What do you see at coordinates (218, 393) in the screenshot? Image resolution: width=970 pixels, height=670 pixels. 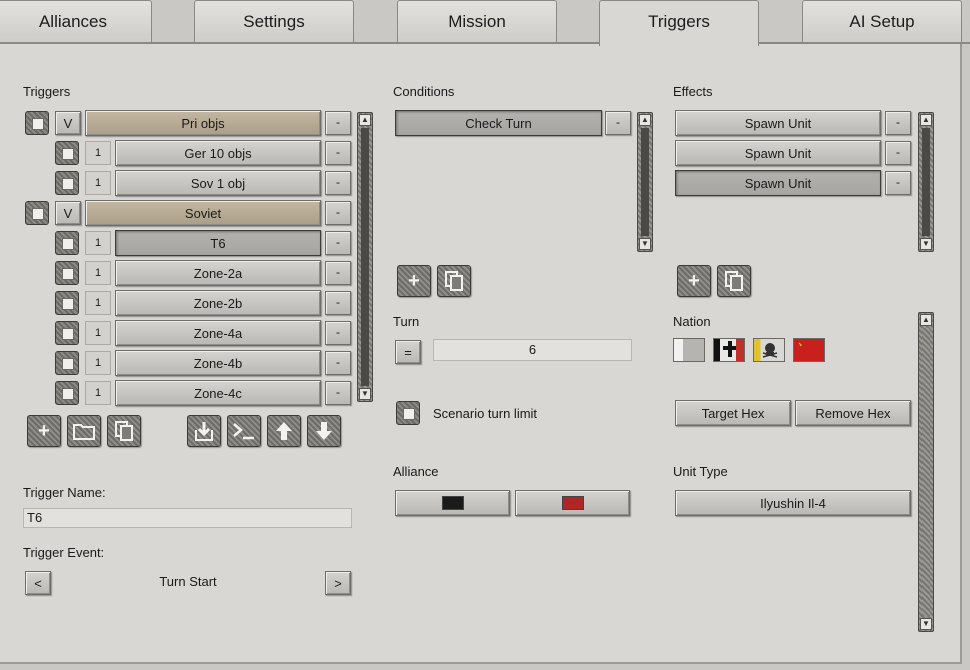 I see `trigger-item-button: Zone-4c` at bounding box center [218, 393].